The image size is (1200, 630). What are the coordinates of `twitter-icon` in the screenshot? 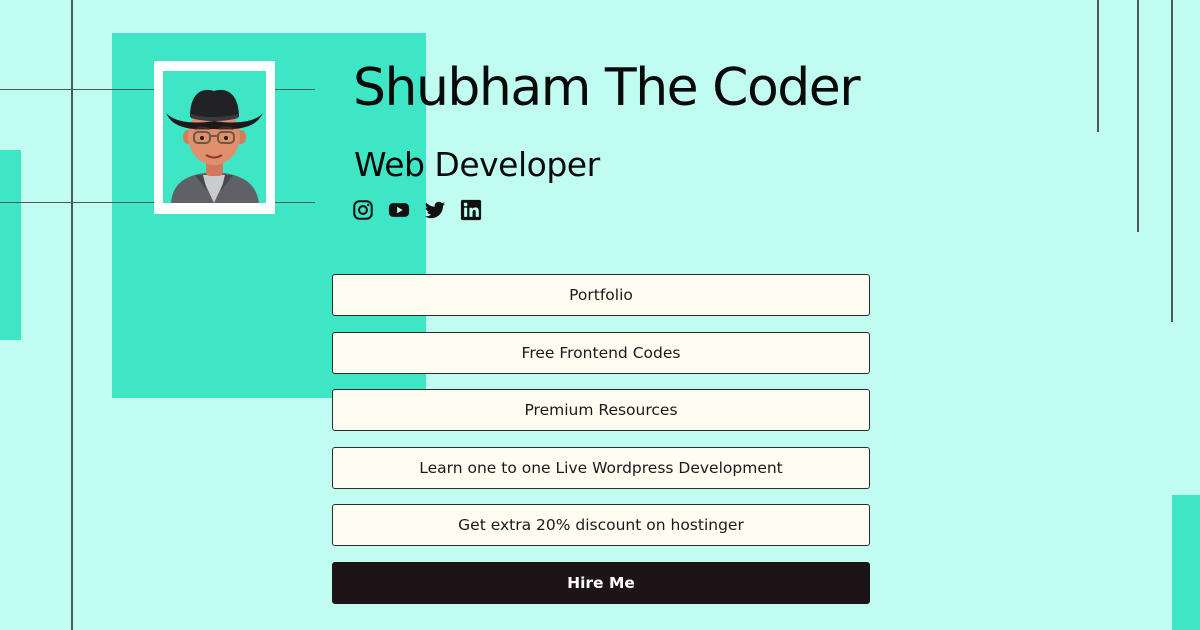 It's located at (435, 210).